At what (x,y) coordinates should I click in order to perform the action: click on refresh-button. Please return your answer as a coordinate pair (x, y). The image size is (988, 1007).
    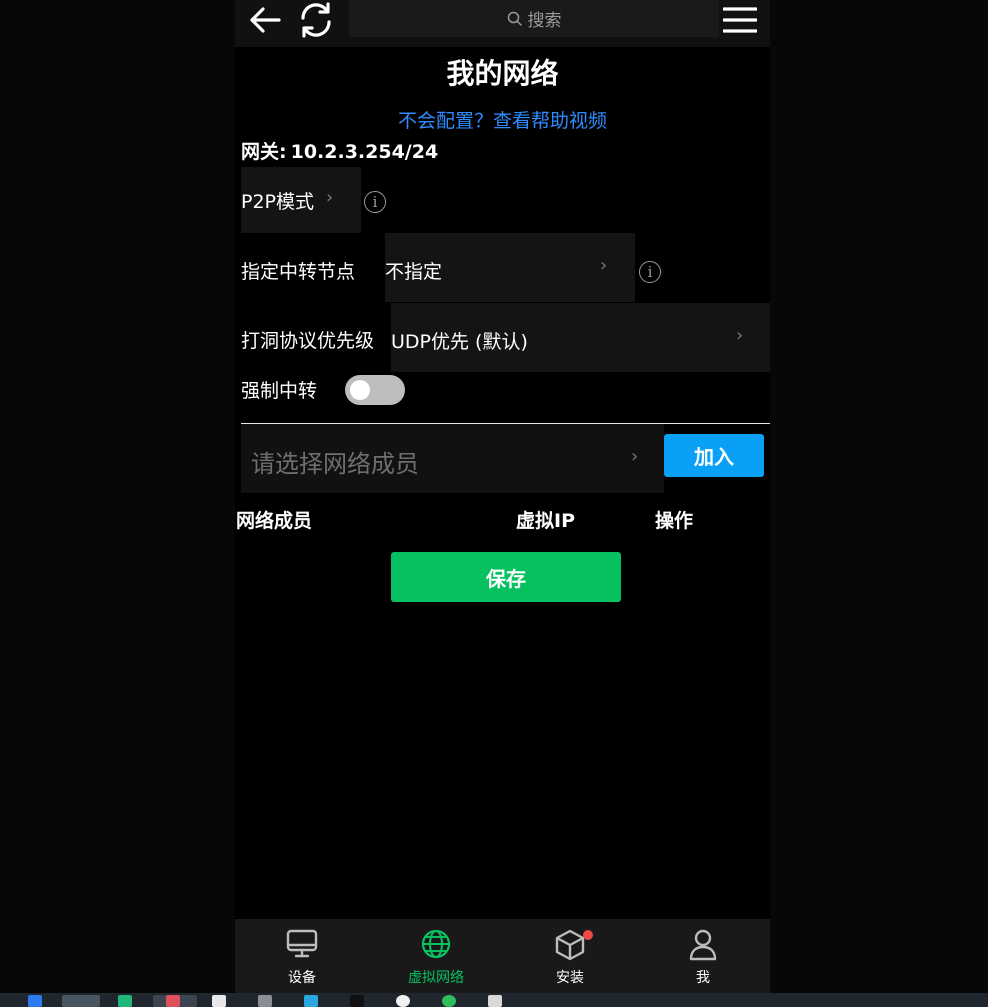
    Looking at the image, I should click on (316, 20).